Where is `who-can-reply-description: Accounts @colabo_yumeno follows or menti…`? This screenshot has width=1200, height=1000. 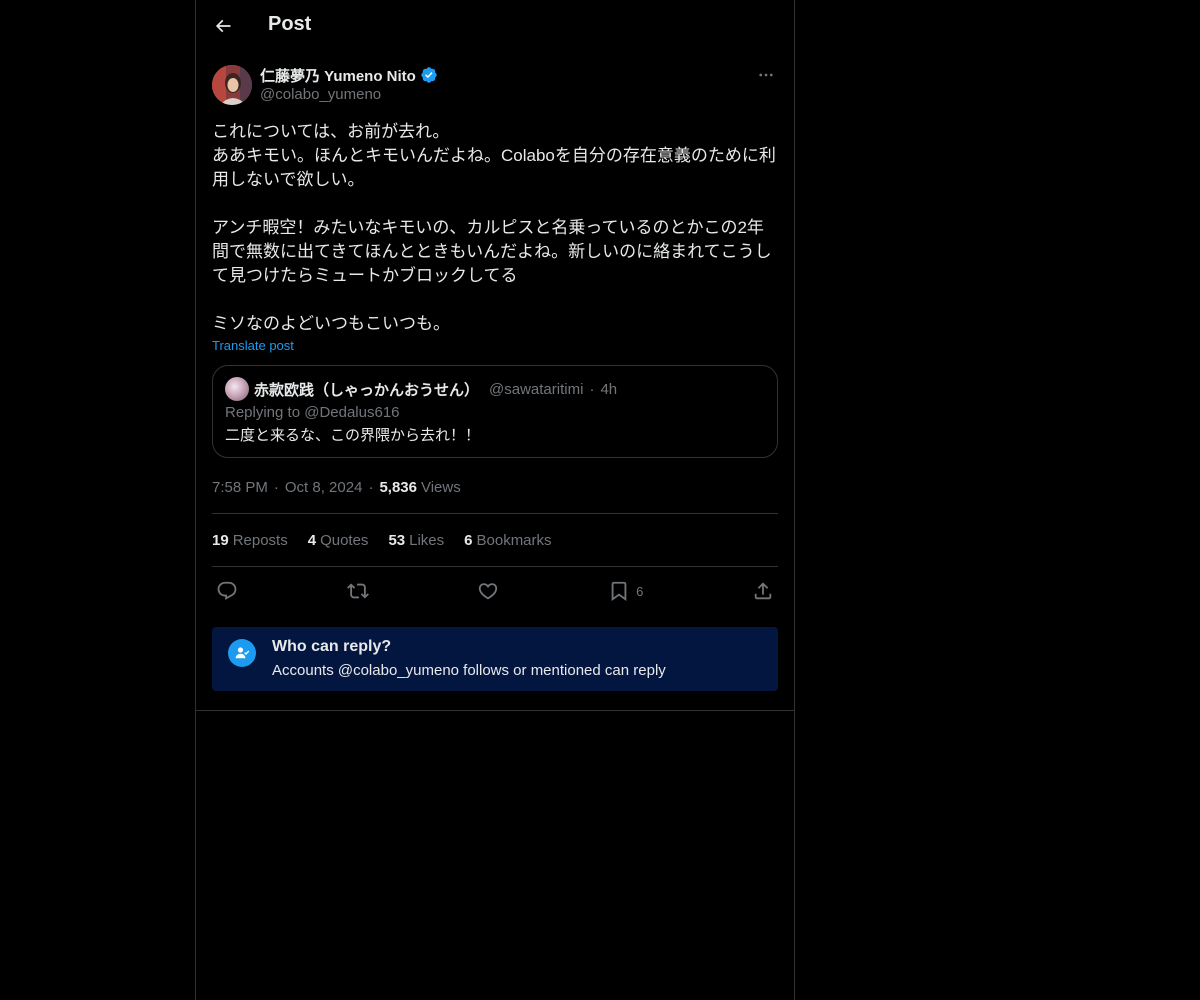 who-can-reply-description: Accounts @colabo_yumeno follows or menti… is located at coordinates (469, 670).